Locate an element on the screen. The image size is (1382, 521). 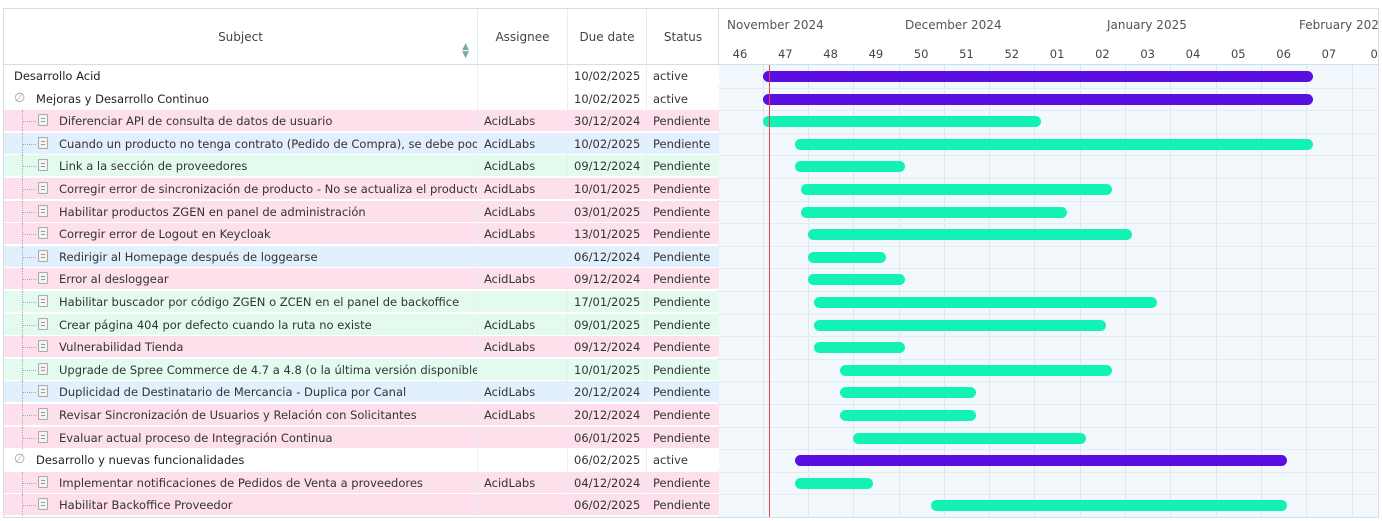
subject-link: Desarrollo Acid is located at coordinates (57, 76).